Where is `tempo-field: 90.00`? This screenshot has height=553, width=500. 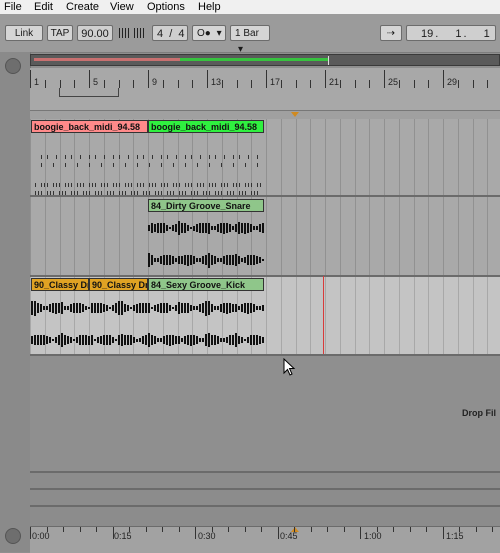 tempo-field: 90.00 is located at coordinates (95, 33).